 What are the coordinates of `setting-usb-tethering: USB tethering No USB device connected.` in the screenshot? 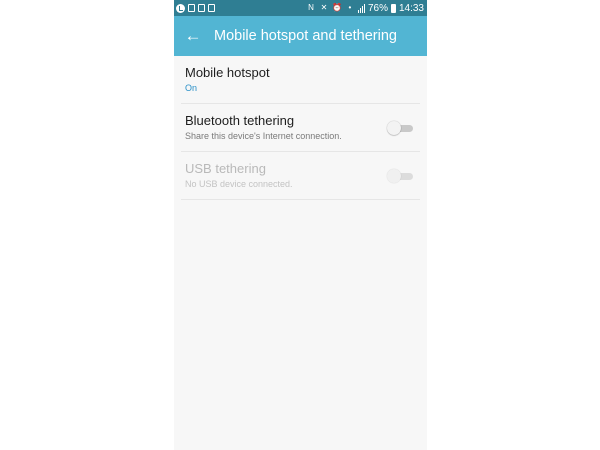 It's located at (300, 176).